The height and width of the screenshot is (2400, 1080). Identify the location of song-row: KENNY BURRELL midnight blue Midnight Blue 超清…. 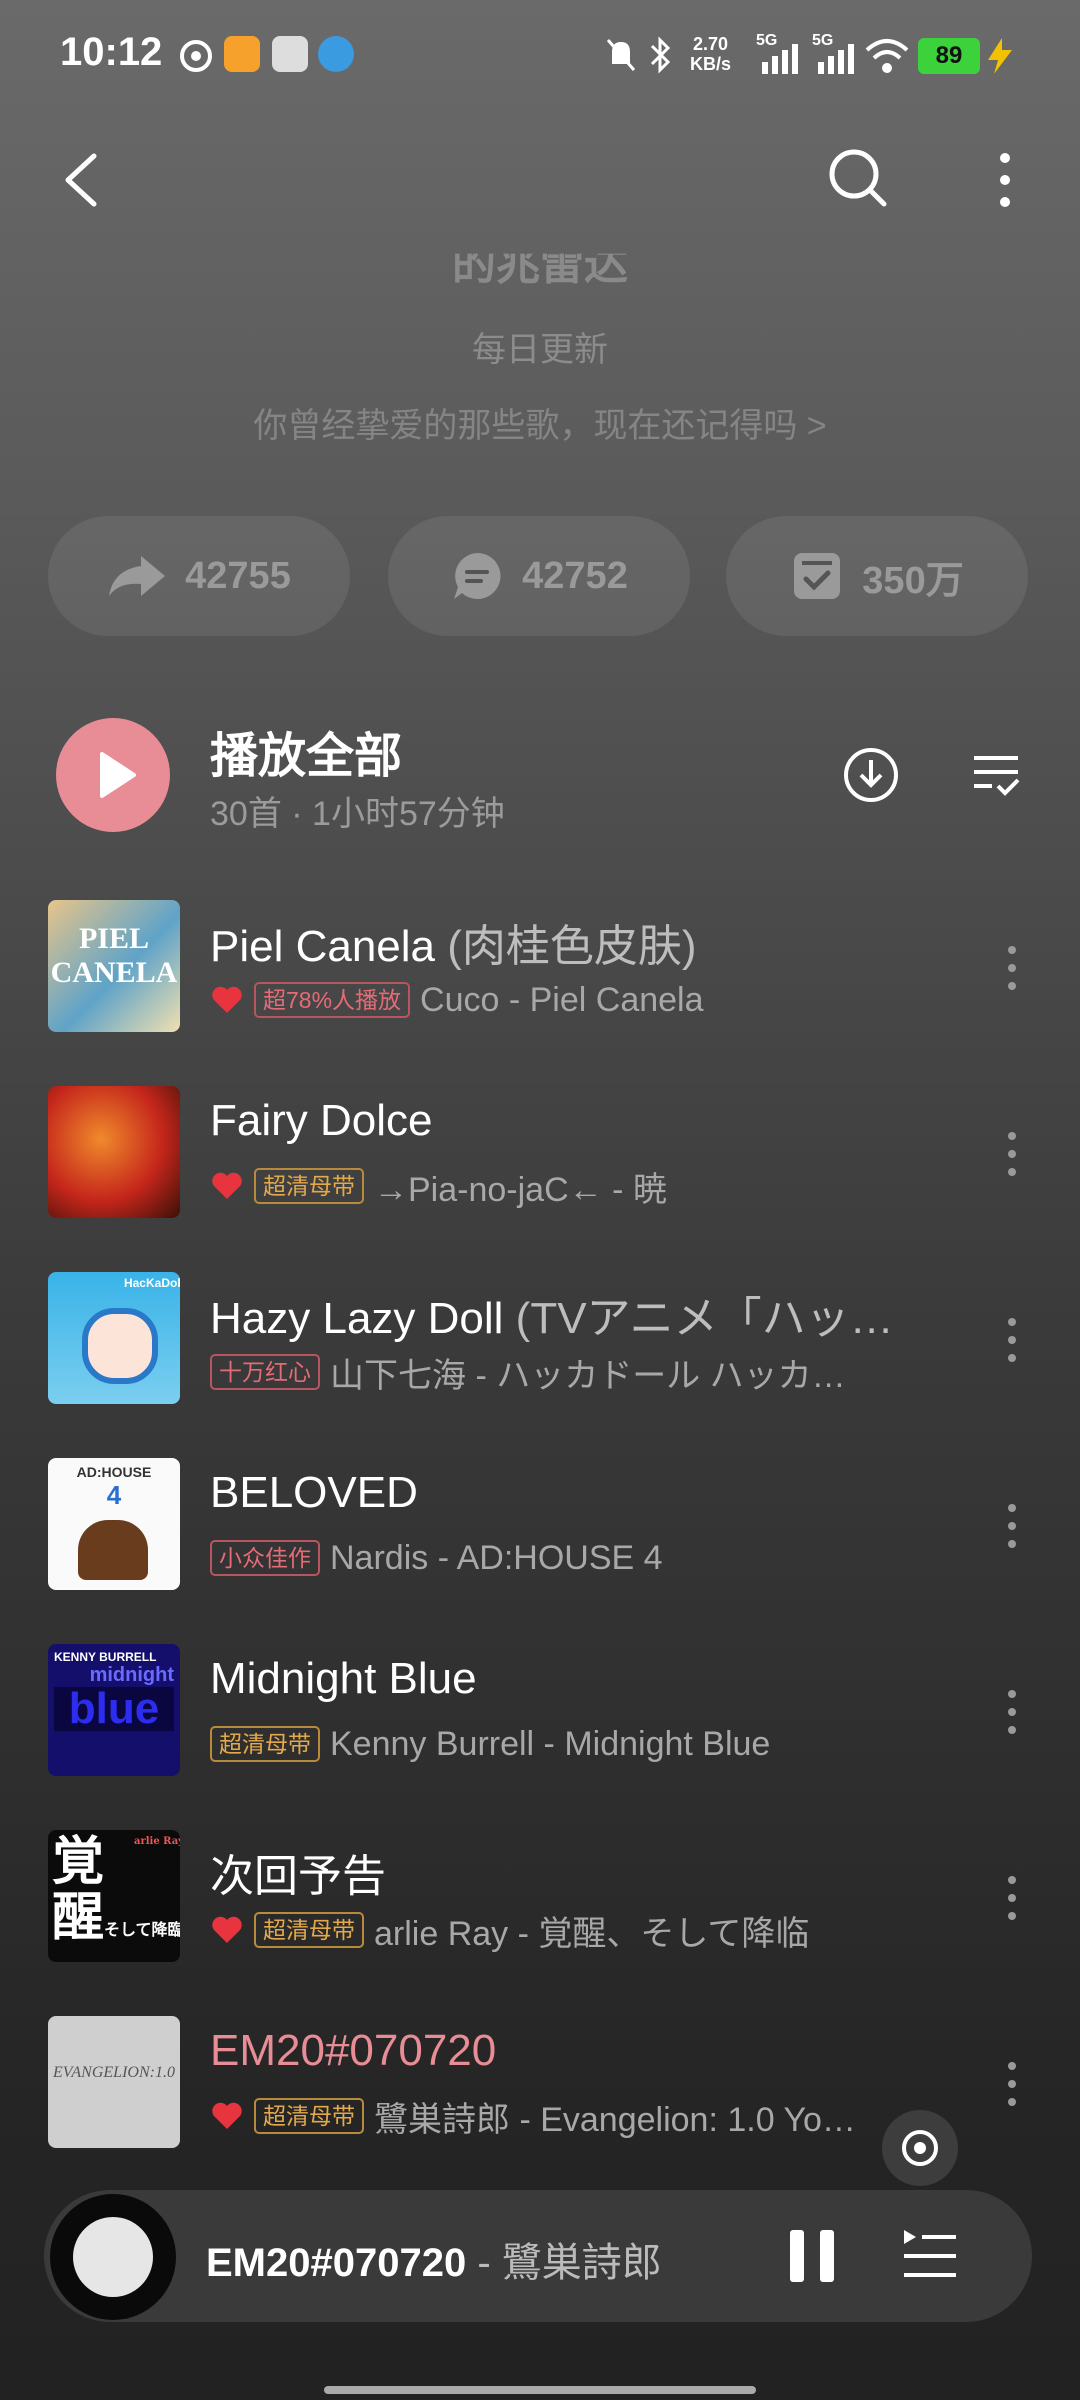
(540, 1707).